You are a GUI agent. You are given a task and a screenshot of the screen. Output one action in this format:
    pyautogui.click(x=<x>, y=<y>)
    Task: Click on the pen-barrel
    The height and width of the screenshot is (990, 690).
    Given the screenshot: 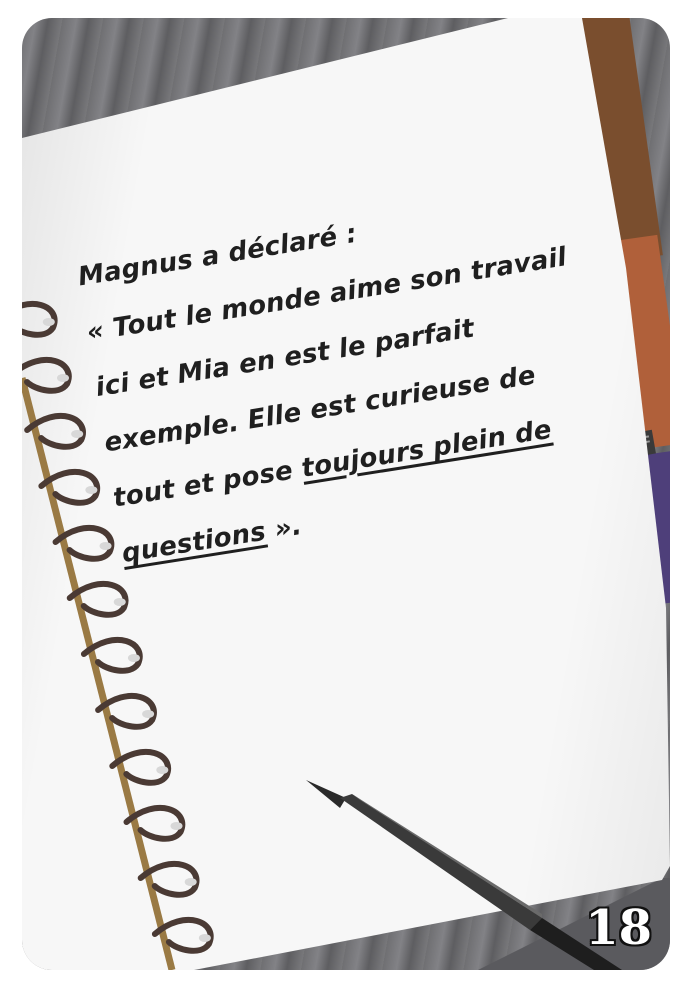 What is the action you would take?
    pyautogui.click(x=441, y=862)
    